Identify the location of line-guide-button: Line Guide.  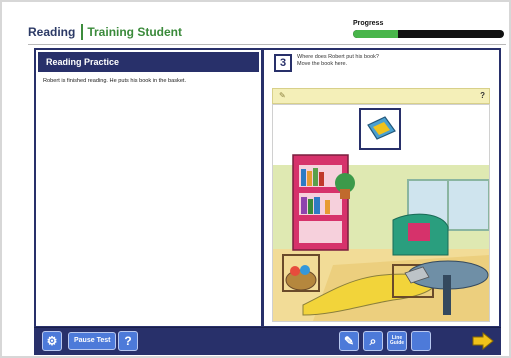
(397, 341).